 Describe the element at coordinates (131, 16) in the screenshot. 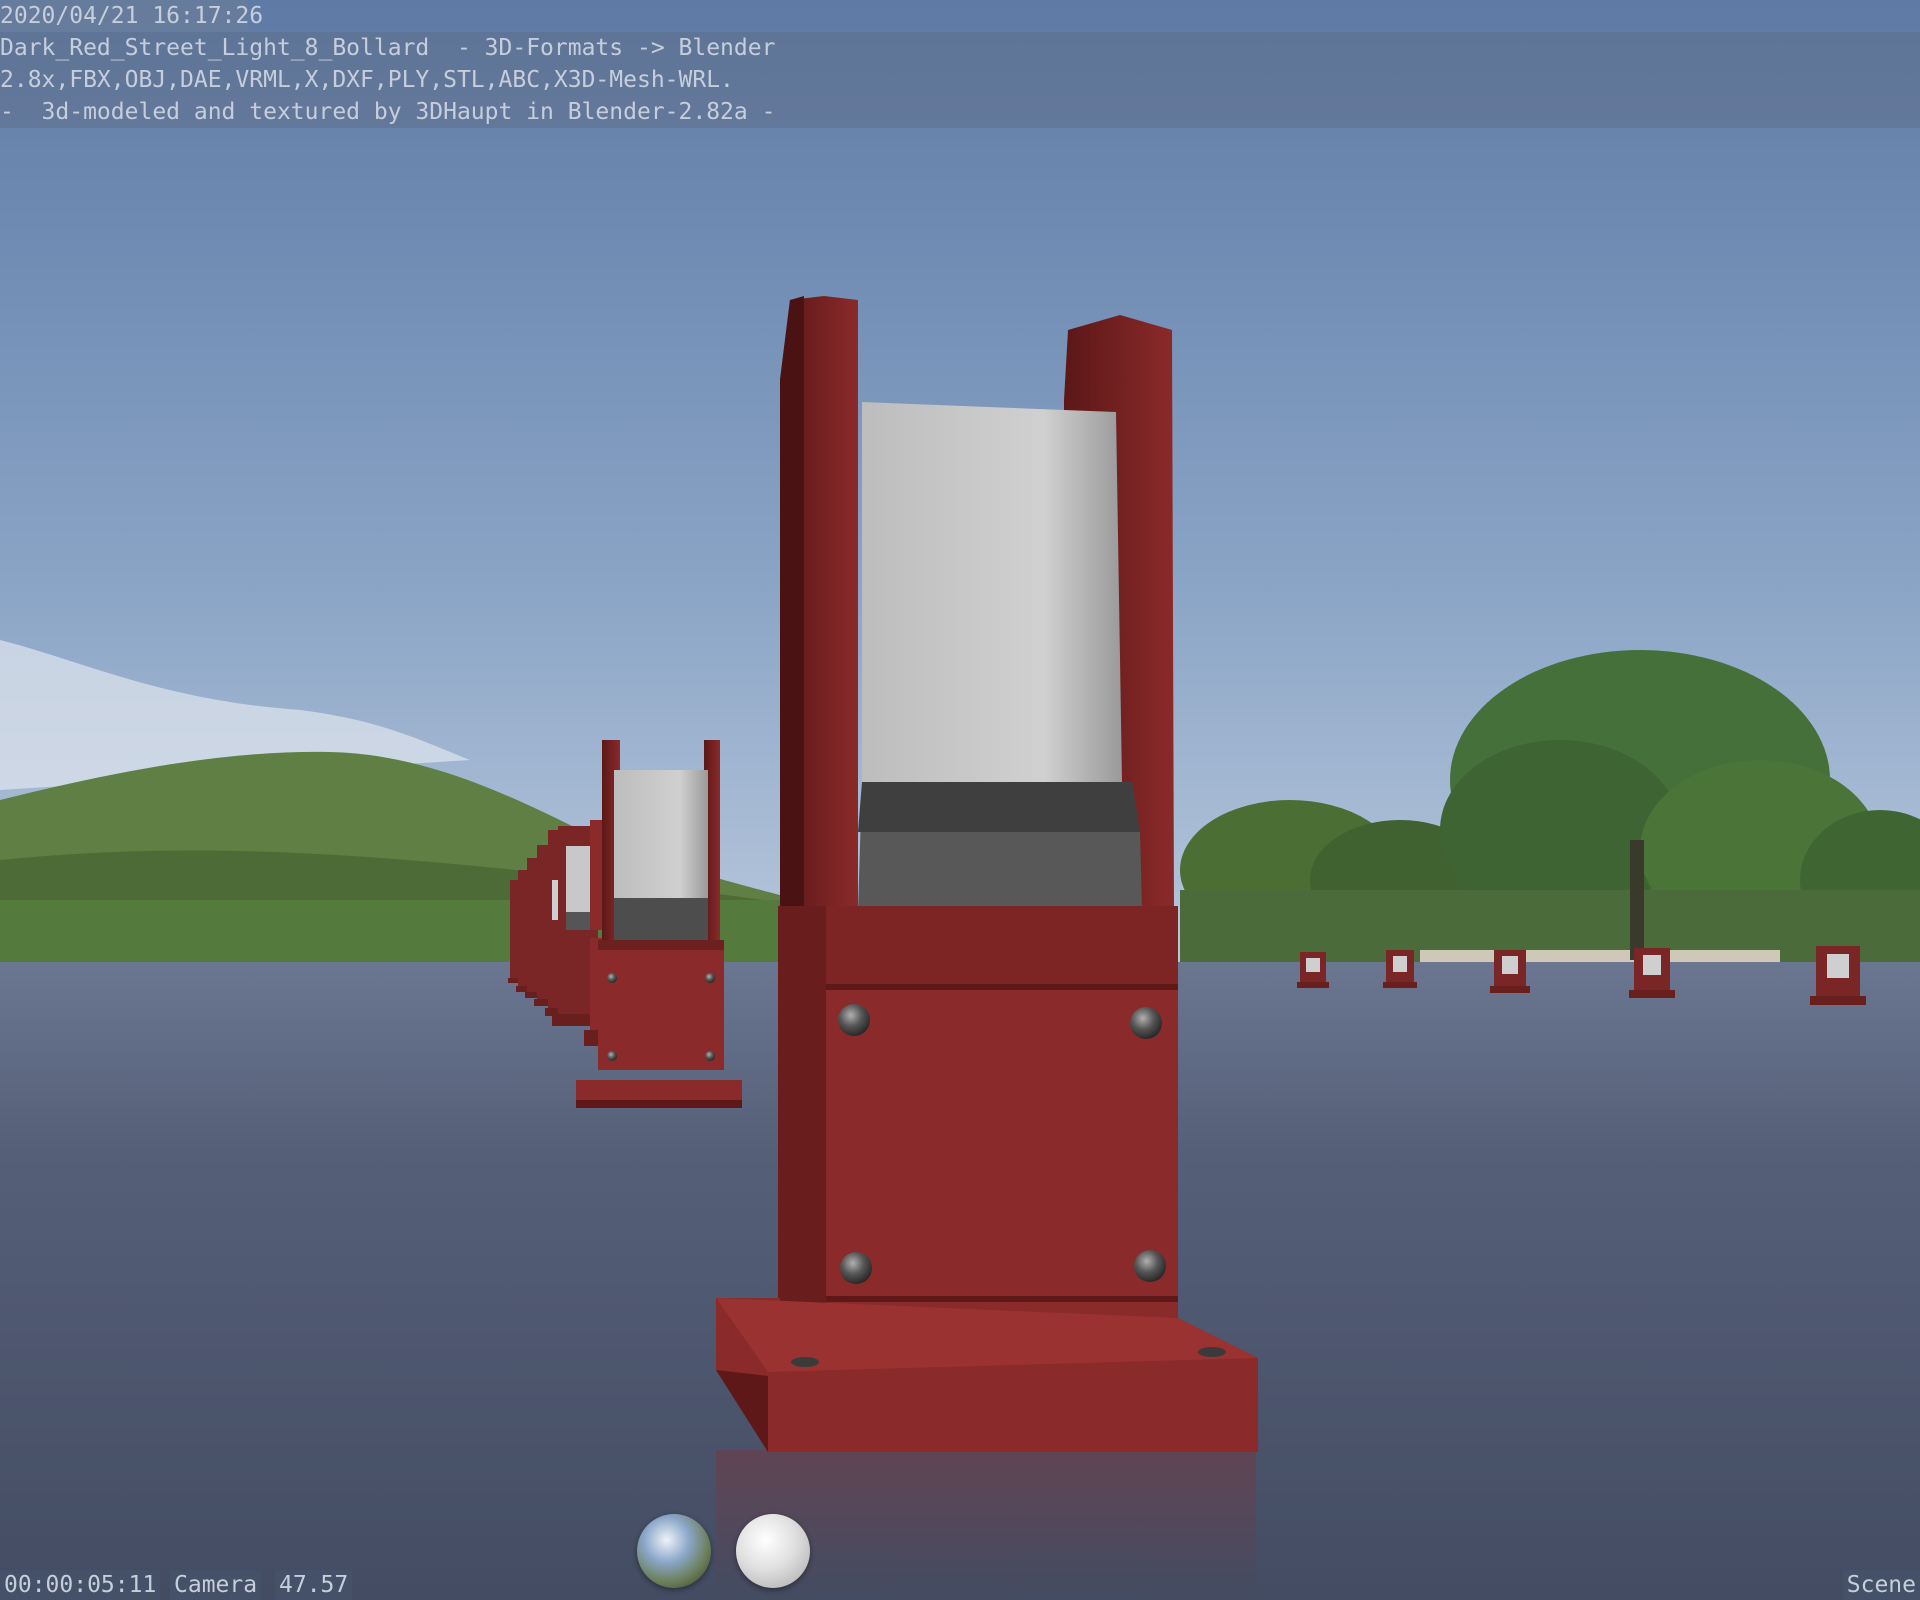

I see `stamp-date: 2020/04/21 16:17:26` at that location.